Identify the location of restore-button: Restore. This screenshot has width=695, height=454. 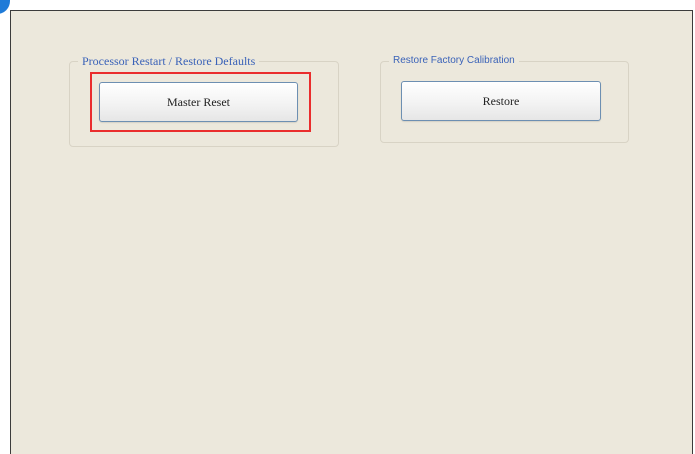
(501, 101).